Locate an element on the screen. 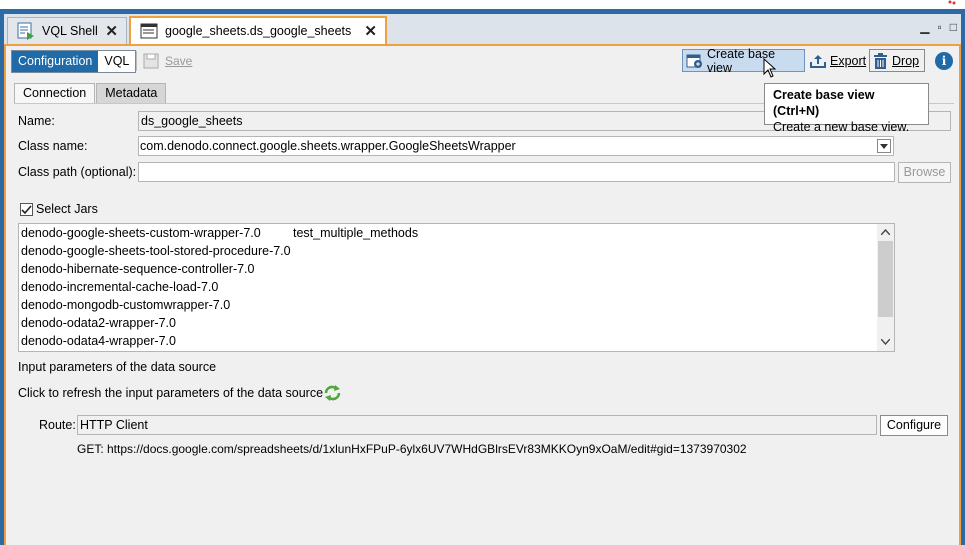 This screenshot has width=965, height=545. drop-button: Drop is located at coordinates (897, 60).